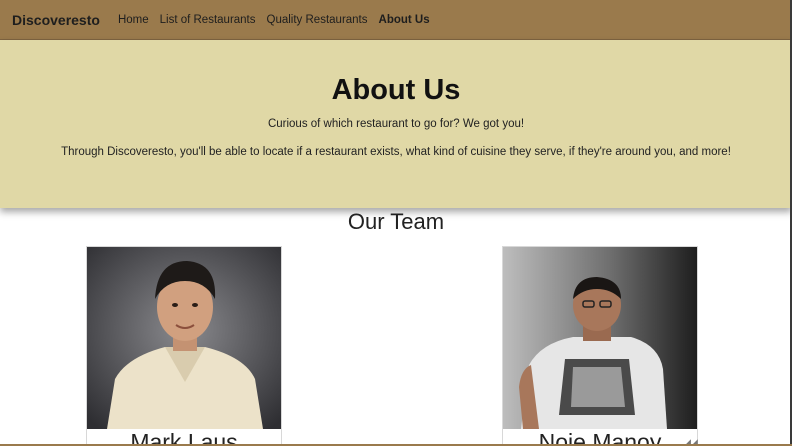 The width and height of the screenshot is (792, 446). What do you see at coordinates (208, 20) in the screenshot?
I see `nav-link-list-of-restaurants: List of Restaurants` at bounding box center [208, 20].